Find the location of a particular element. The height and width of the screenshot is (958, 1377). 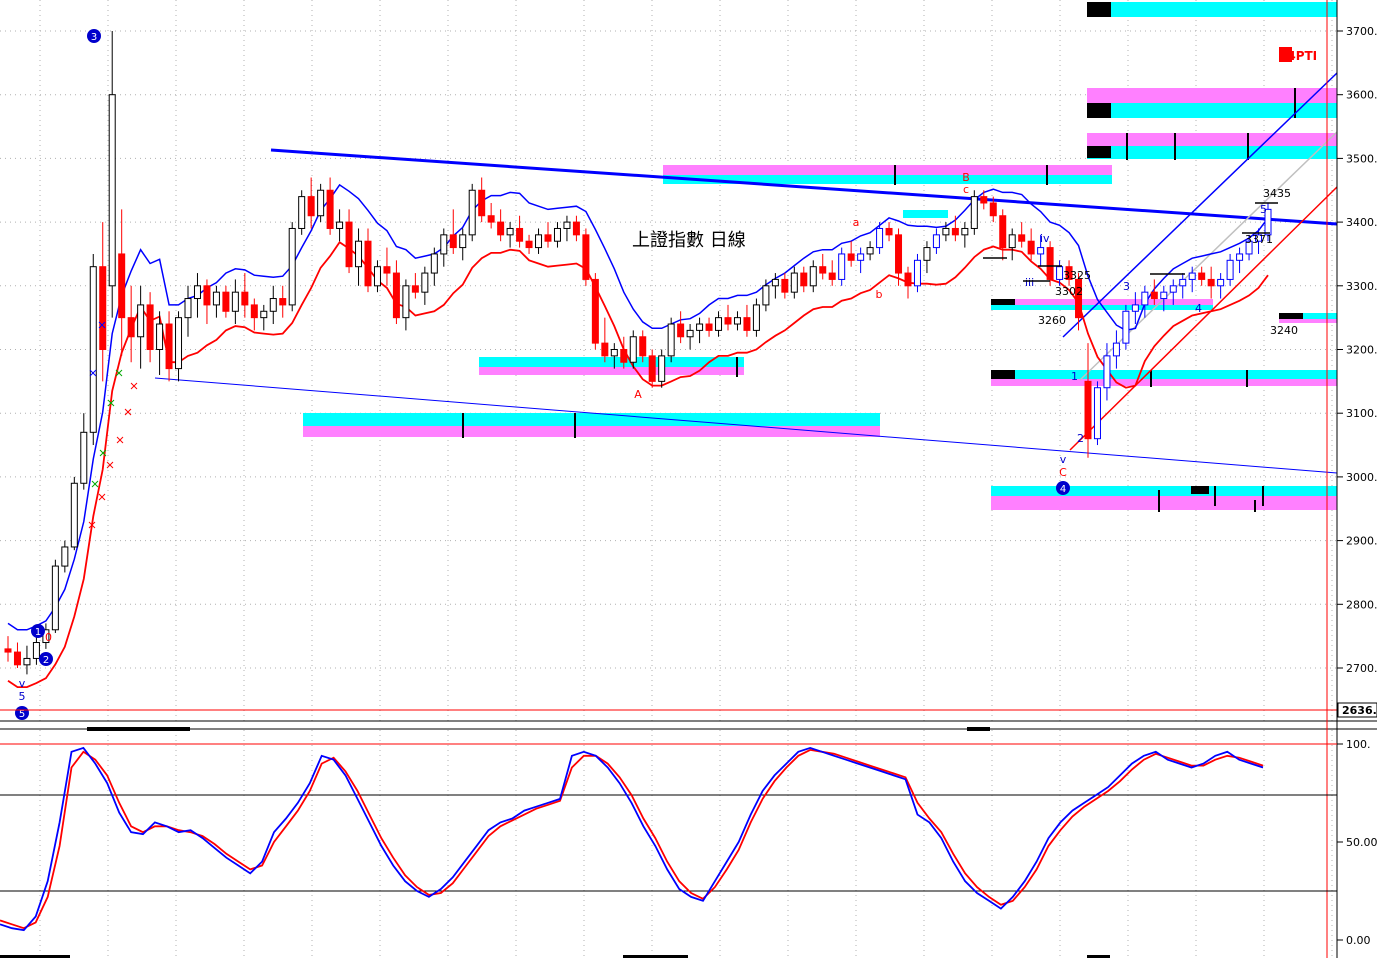

price-tick-label: 3400. is located at coordinates (1361, 222).